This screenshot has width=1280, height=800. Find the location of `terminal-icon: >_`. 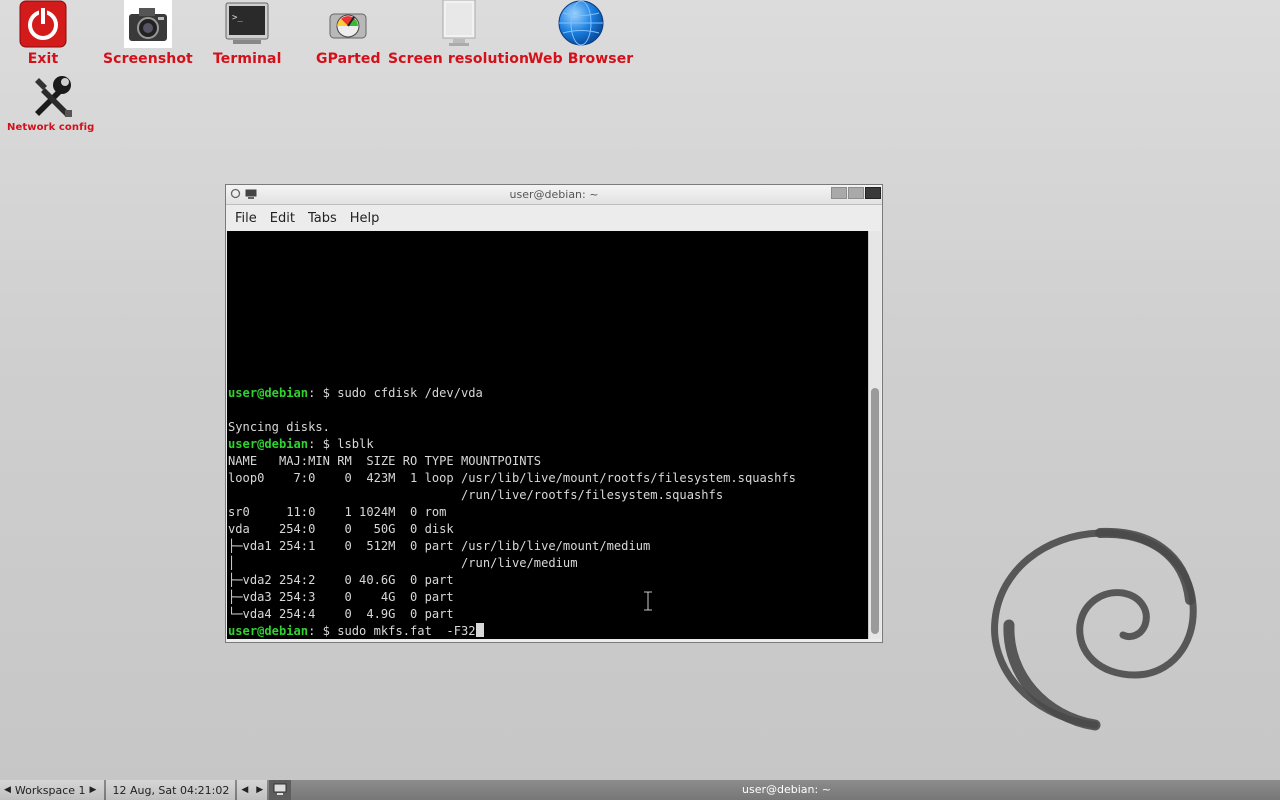

terminal-icon: >_ is located at coordinates (247, 24).